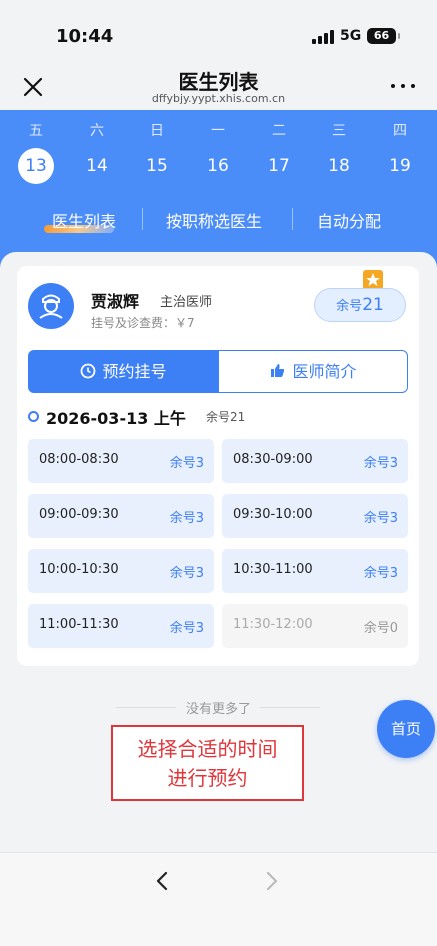 The image size is (437, 946). I want to click on time-slot: 11:00-11:30 余号3, so click(121, 626).